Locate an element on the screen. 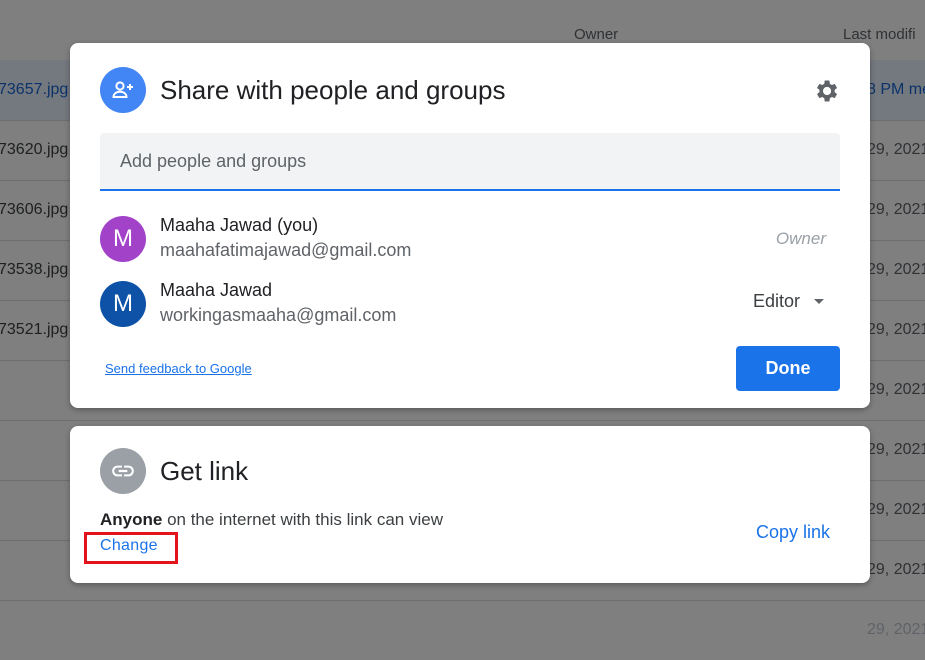 This screenshot has height=660, width=925. link-access-scope: Anyone is located at coordinates (131, 519).